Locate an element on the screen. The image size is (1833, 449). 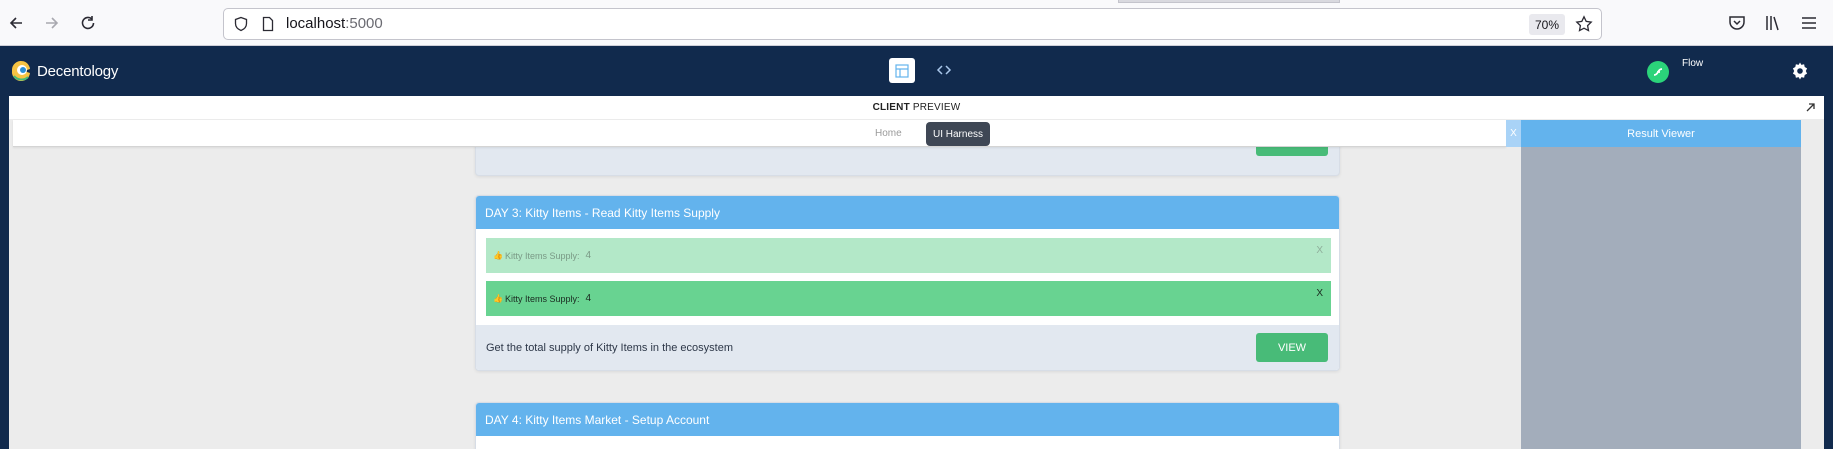
result-viewer-close-button: X is located at coordinates (1513, 133).